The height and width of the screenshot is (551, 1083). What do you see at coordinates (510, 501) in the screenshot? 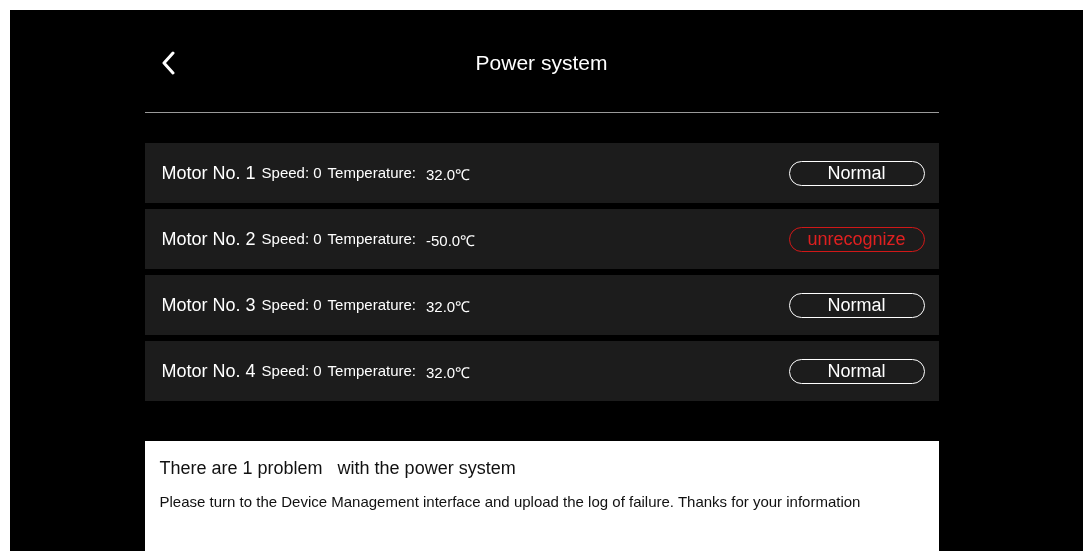
I see `notice-message: Please turn to the Device Management interface and upload the log of failure. Thanks for your information` at bounding box center [510, 501].